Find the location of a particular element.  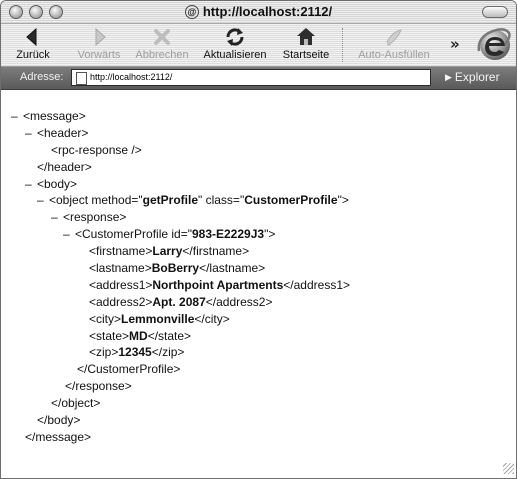

xml-line-response-close: </response> is located at coordinates (98, 386).